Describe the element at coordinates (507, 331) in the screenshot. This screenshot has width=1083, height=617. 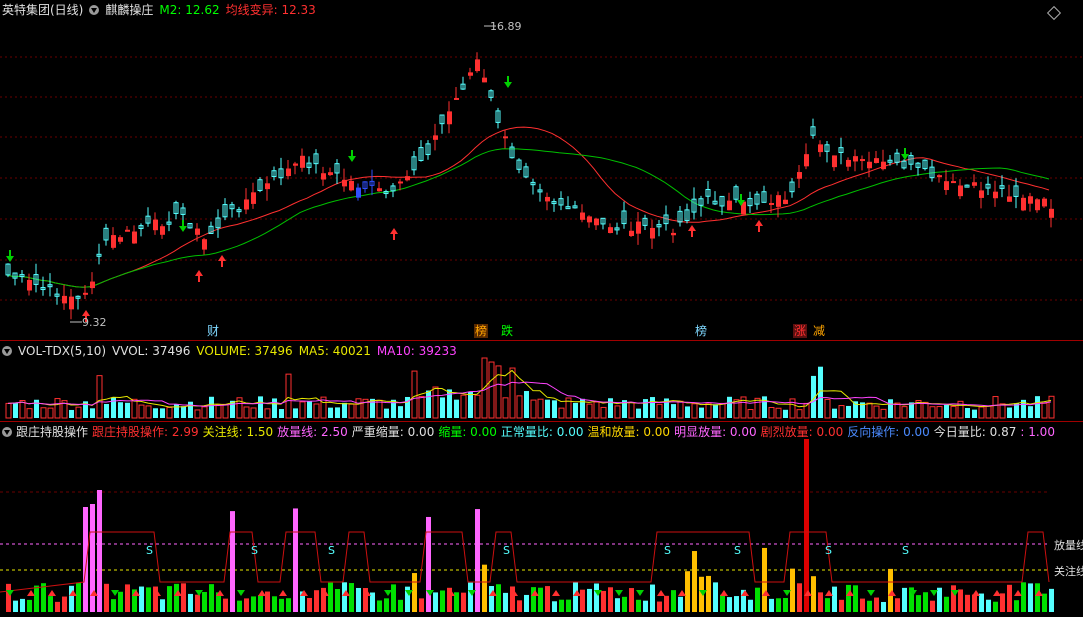
I see `event-marker: 跌` at that location.